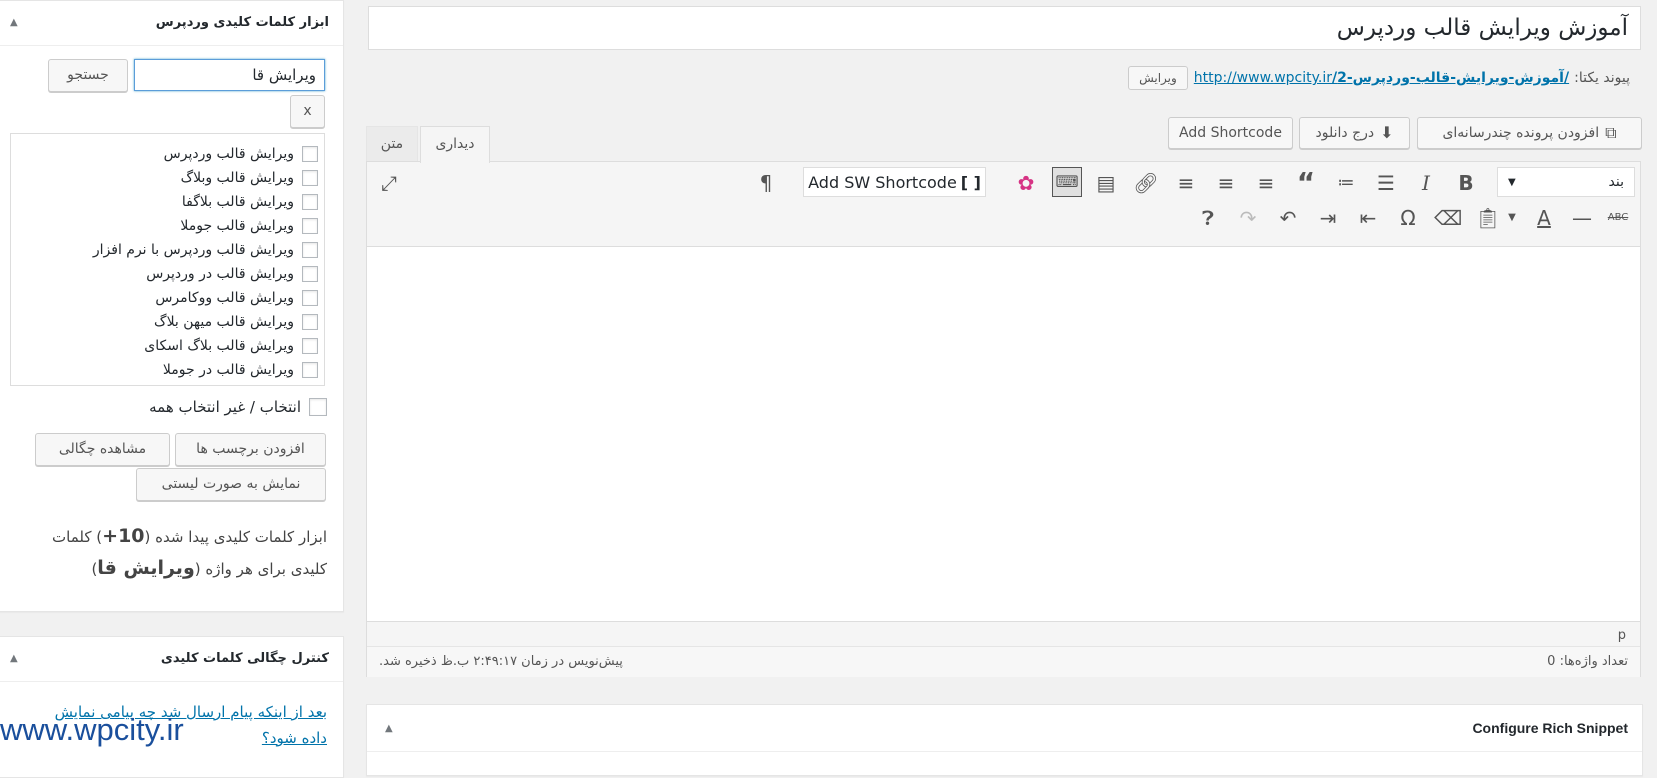 The height and width of the screenshot is (778, 1657). Describe the element at coordinates (250, 449) in the screenshot. I see `add-tags-button: افزودن برچسب ها` at that location.